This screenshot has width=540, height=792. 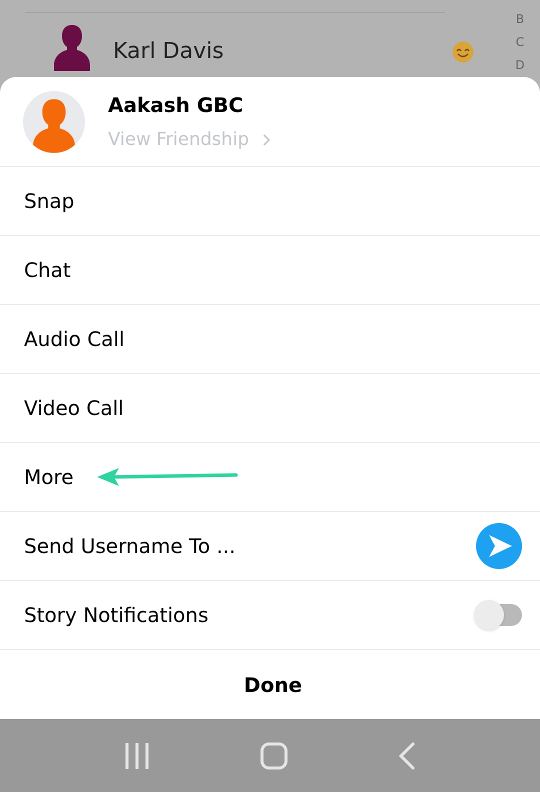 I want to click on avatar-icon, so click(x=72, y=48).